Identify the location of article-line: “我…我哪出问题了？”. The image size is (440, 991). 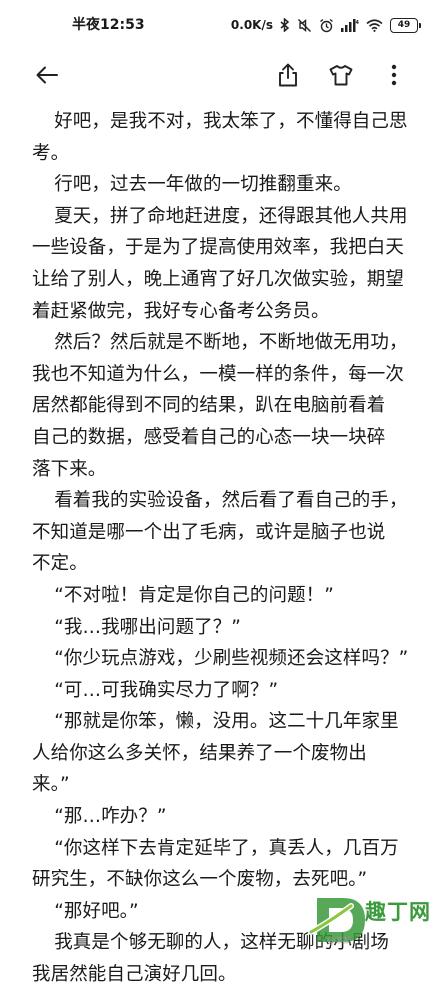
(147, 627).